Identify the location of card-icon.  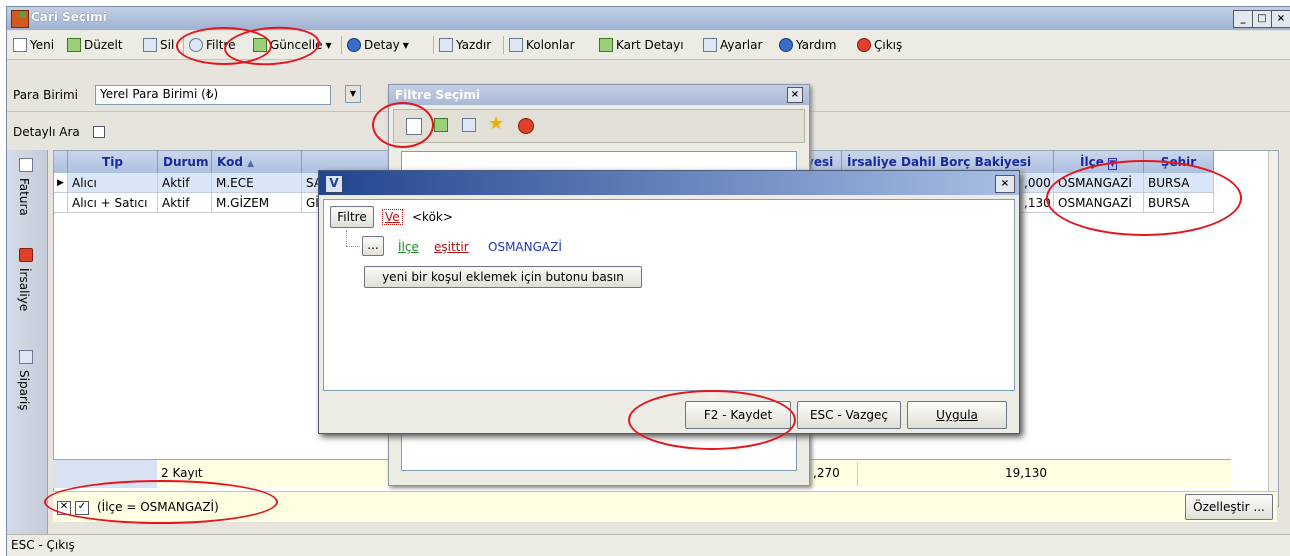
(606, 45).